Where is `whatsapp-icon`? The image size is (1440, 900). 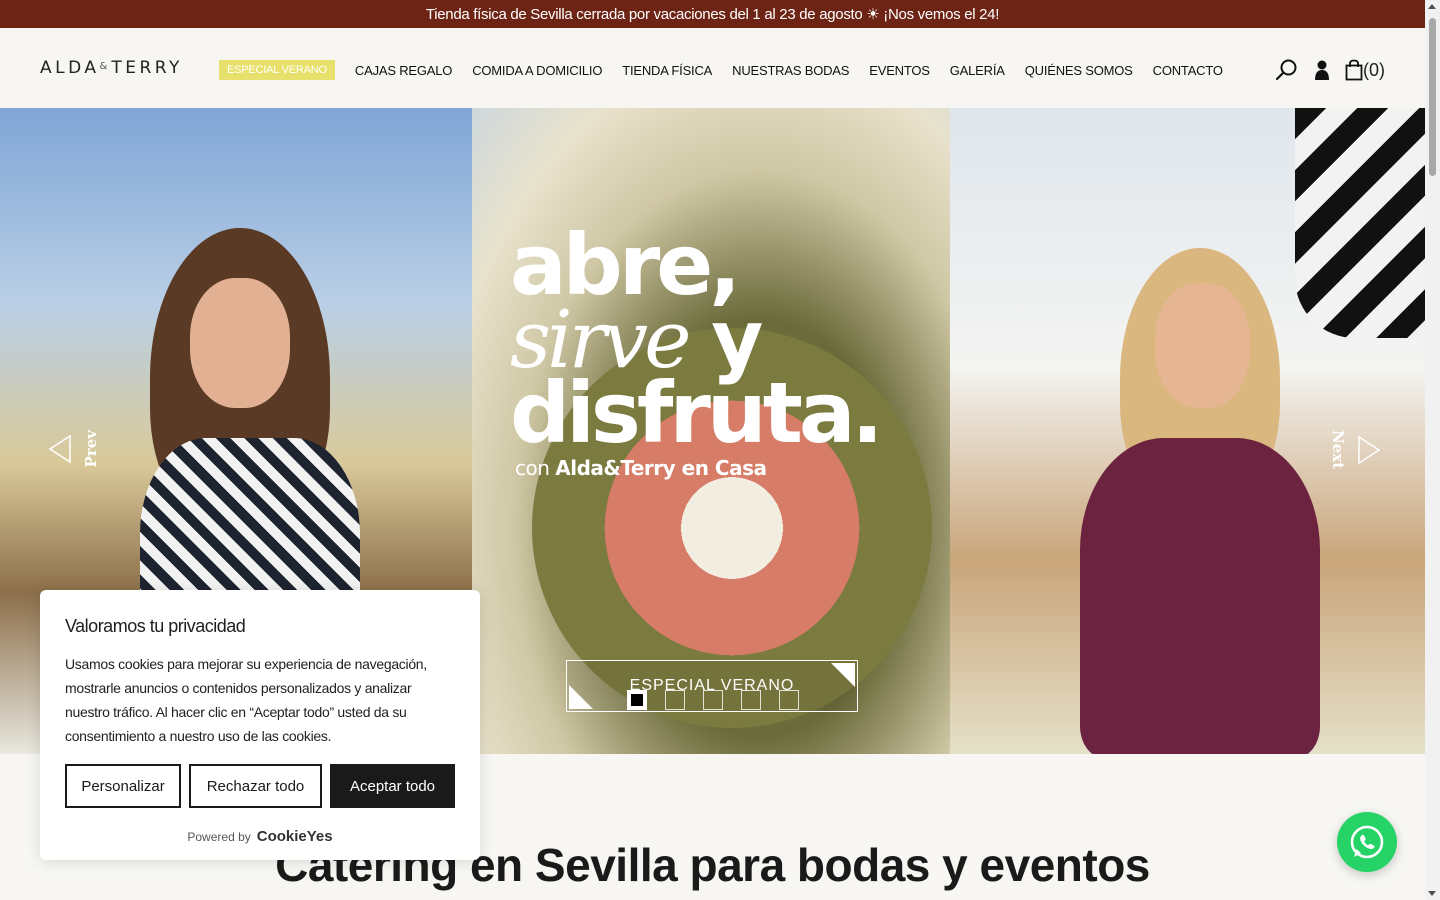
whatsapp-icon is located at coordinates (1367, 842).